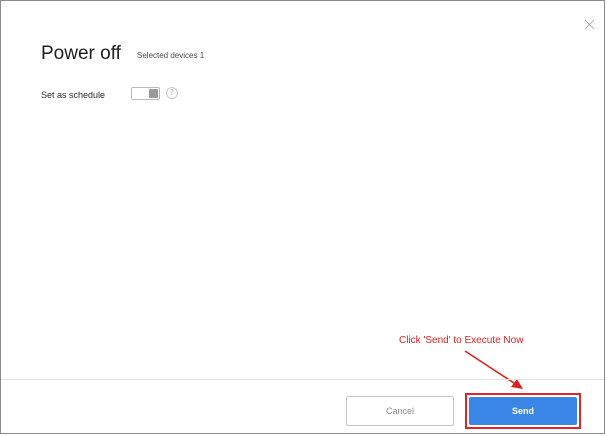 Image resolution: width=607 pixels, height=436 pixels. I want to click on toggle-knob, so click(153, 93).